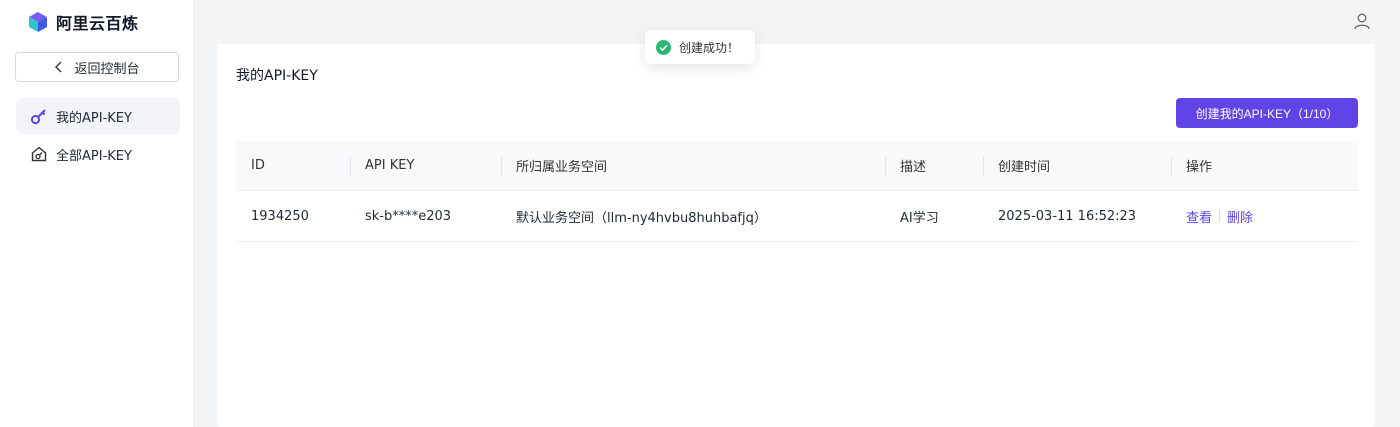  Describe the element at coordinates (277, 76) in the screenshot. I see `page-title: 我的API-KEY` at that location.